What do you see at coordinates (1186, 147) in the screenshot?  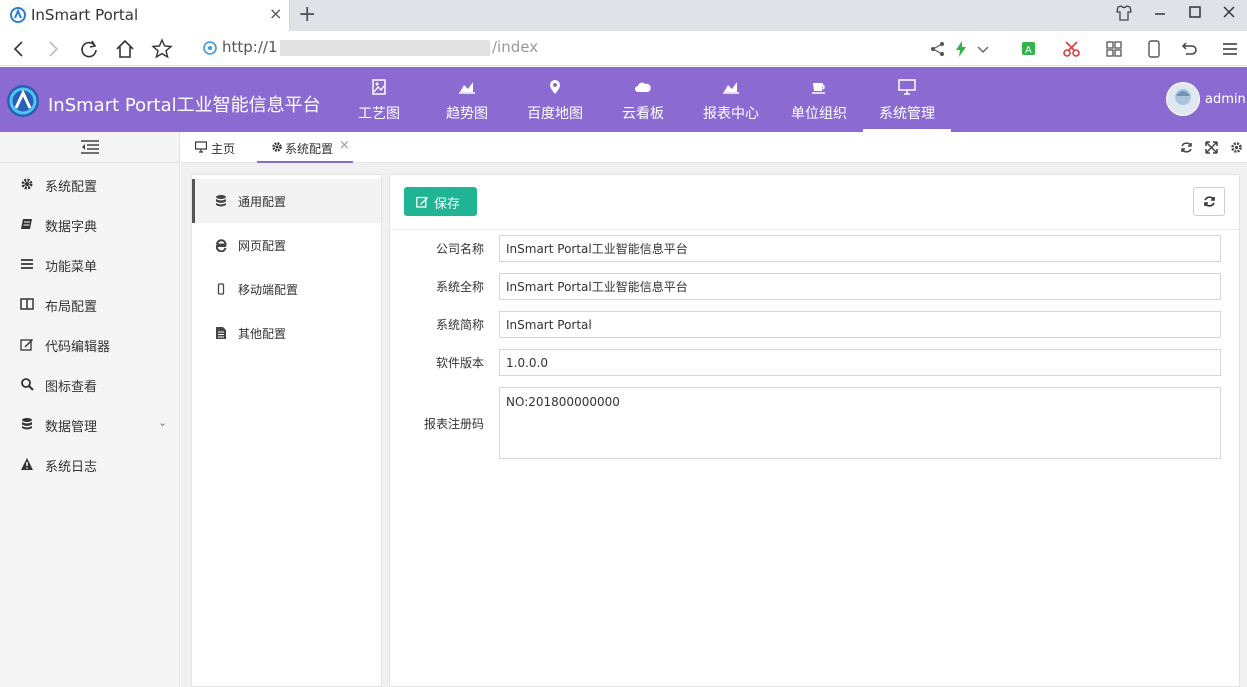 I see `refresh-tab-icon` at bounding box center [1186, 147].